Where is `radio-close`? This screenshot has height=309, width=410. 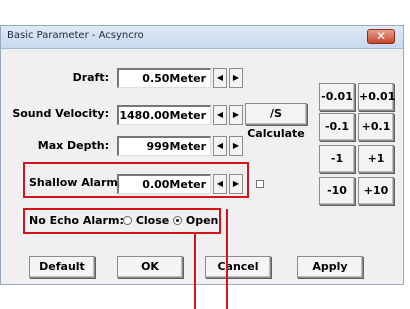 radio-close is located at coordinates (127, 220).